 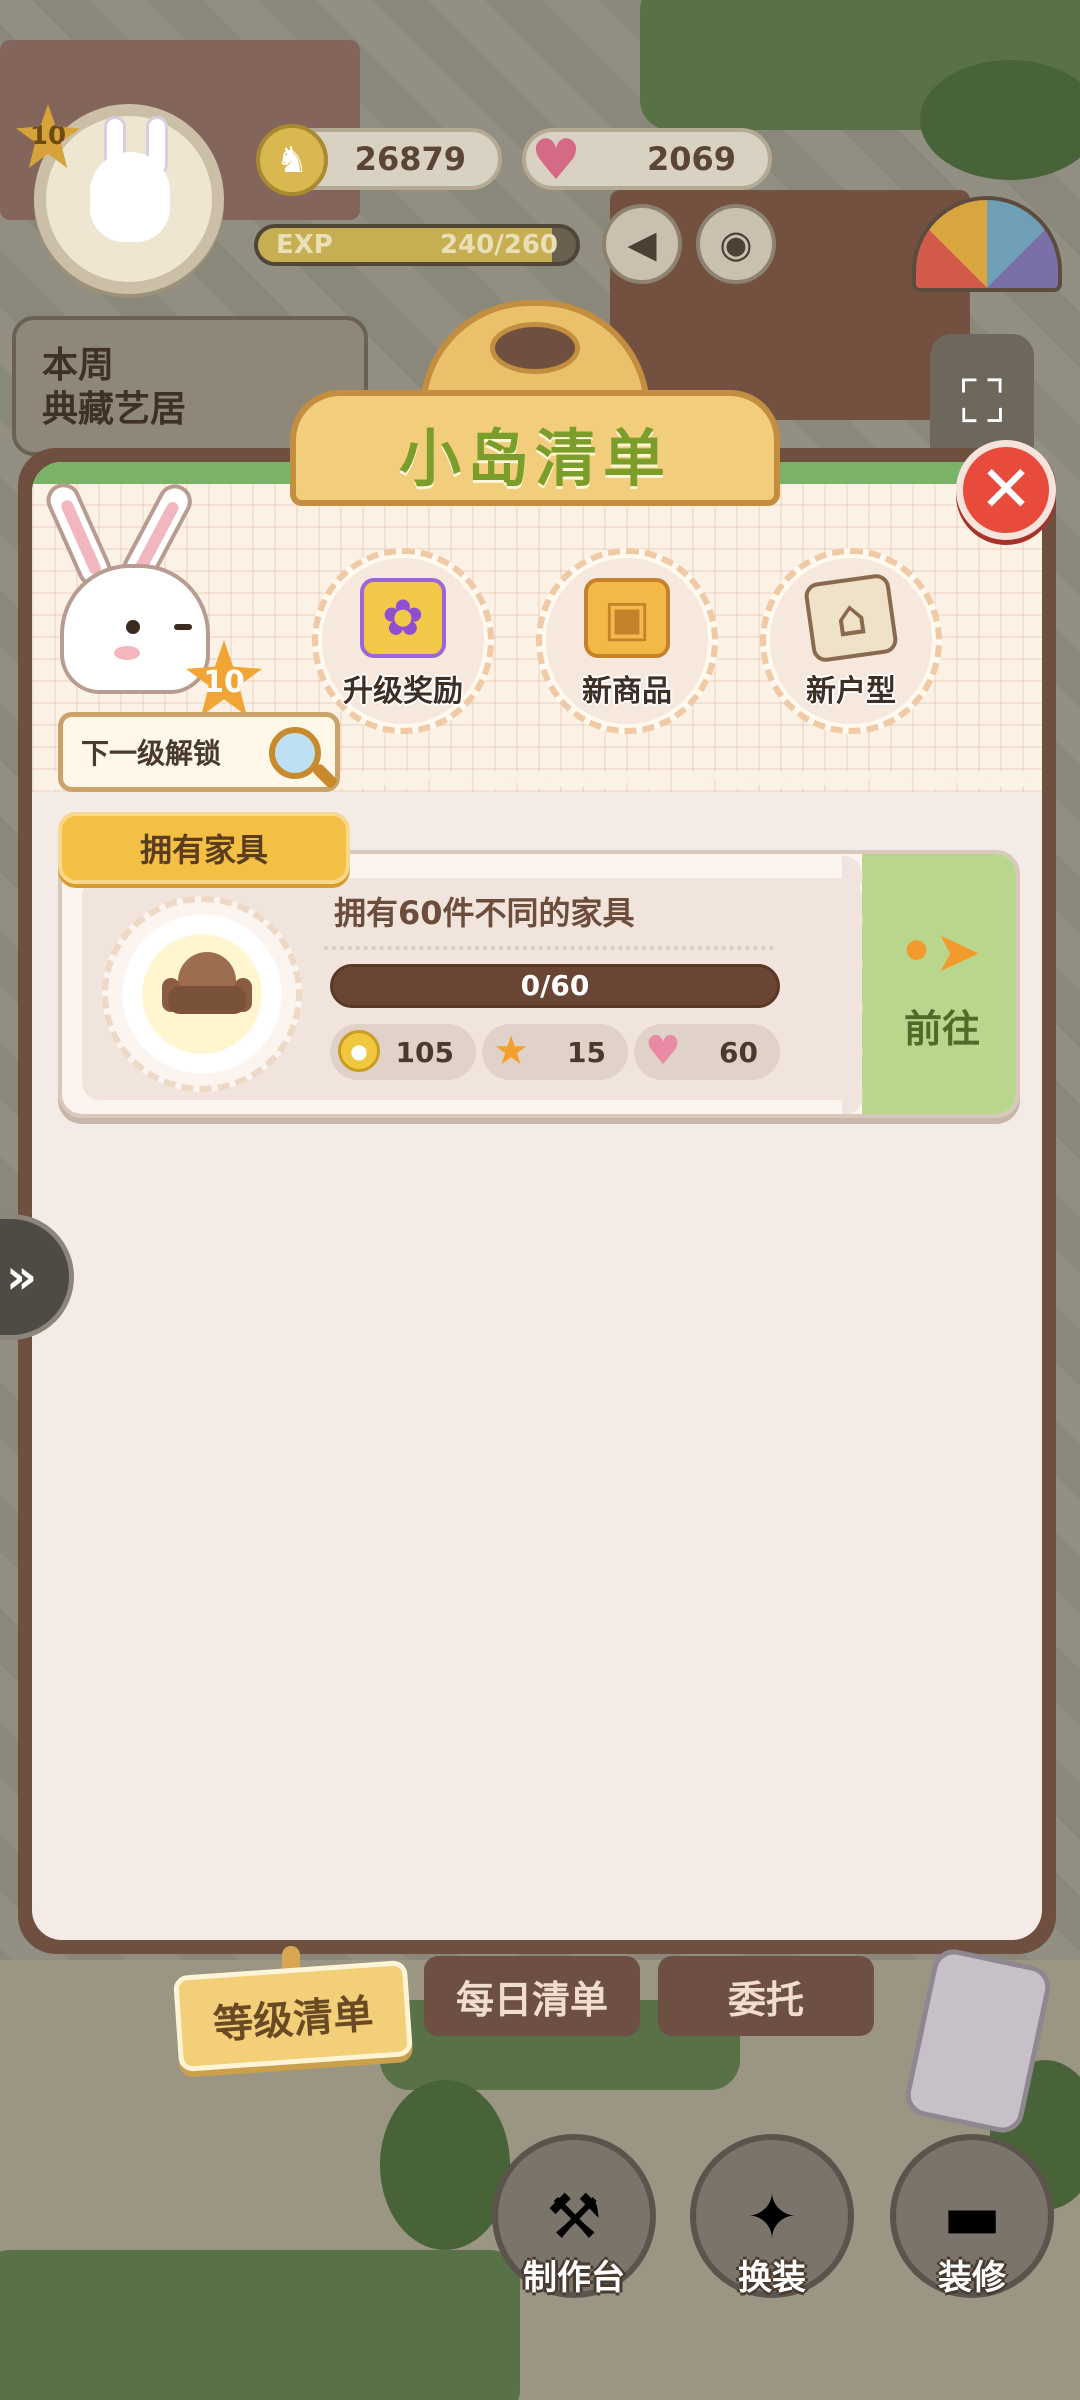 What do you see at coordinates (78, 365) in the screenshot?
I see `weekly-line-1: 本周` at bounding box center [78, 365].